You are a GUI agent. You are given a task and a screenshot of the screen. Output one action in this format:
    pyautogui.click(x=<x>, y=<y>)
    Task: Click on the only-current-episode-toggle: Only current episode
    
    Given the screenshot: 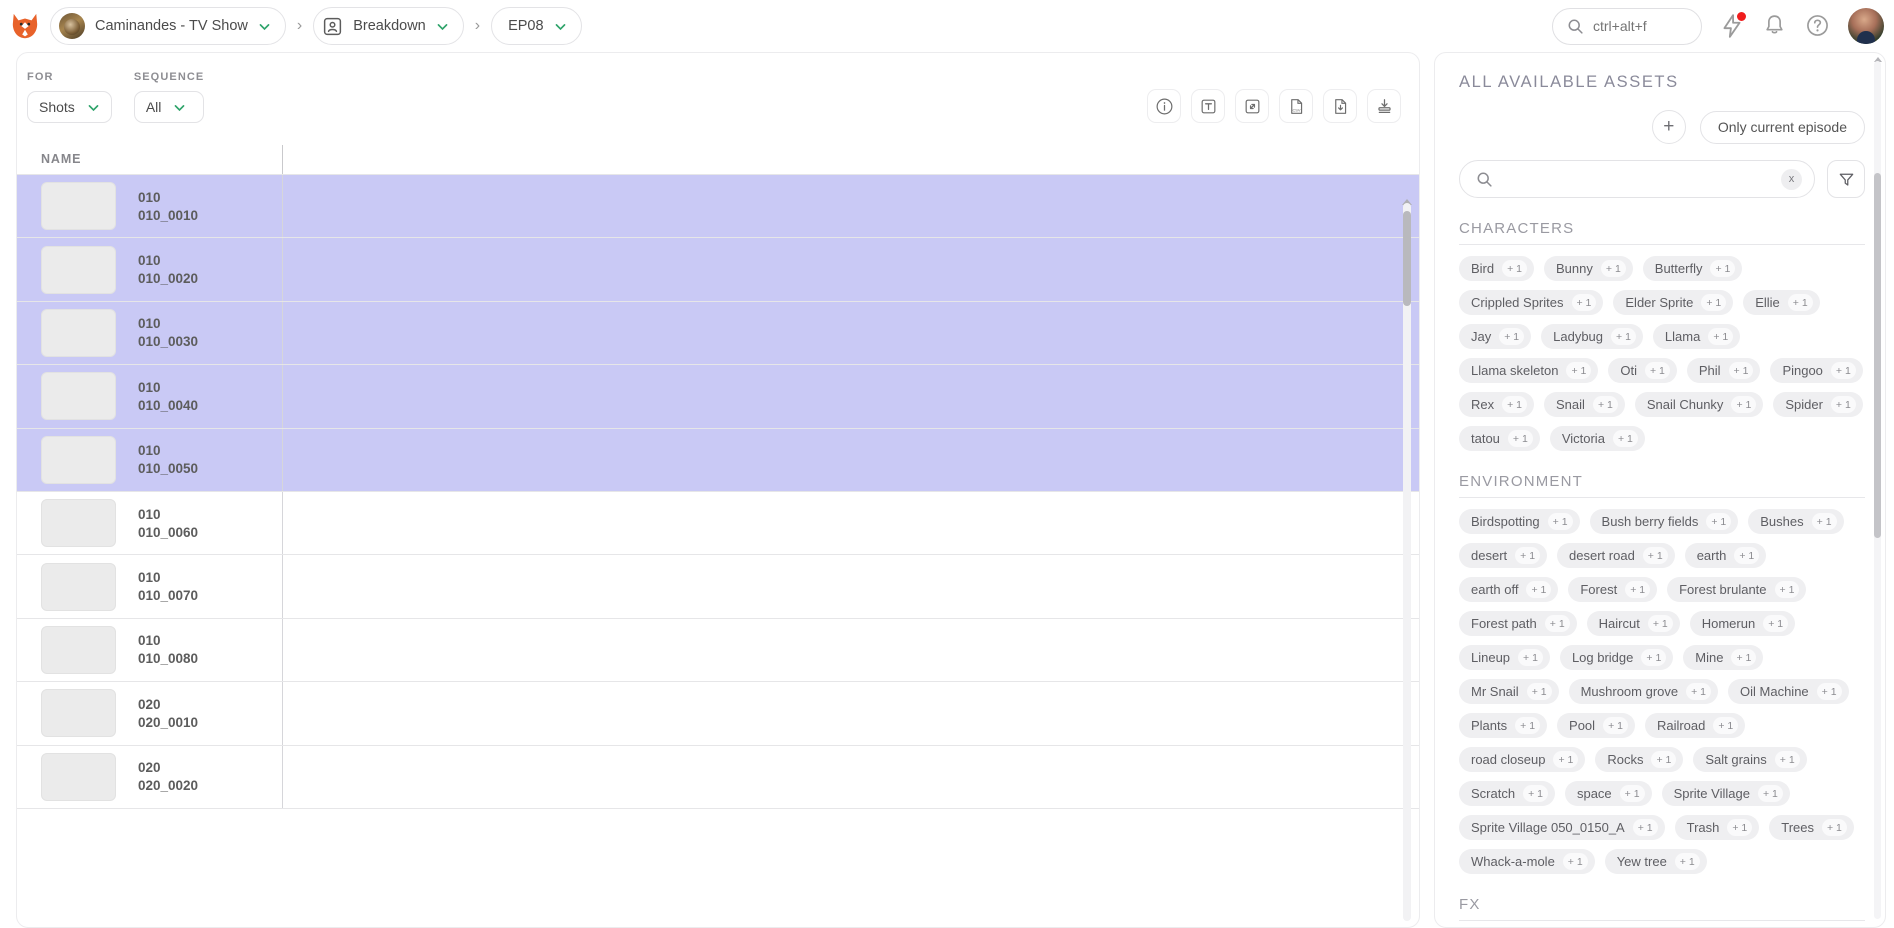 What is the action you would take?
    pyautogui.click(x=1782, y=127)
    